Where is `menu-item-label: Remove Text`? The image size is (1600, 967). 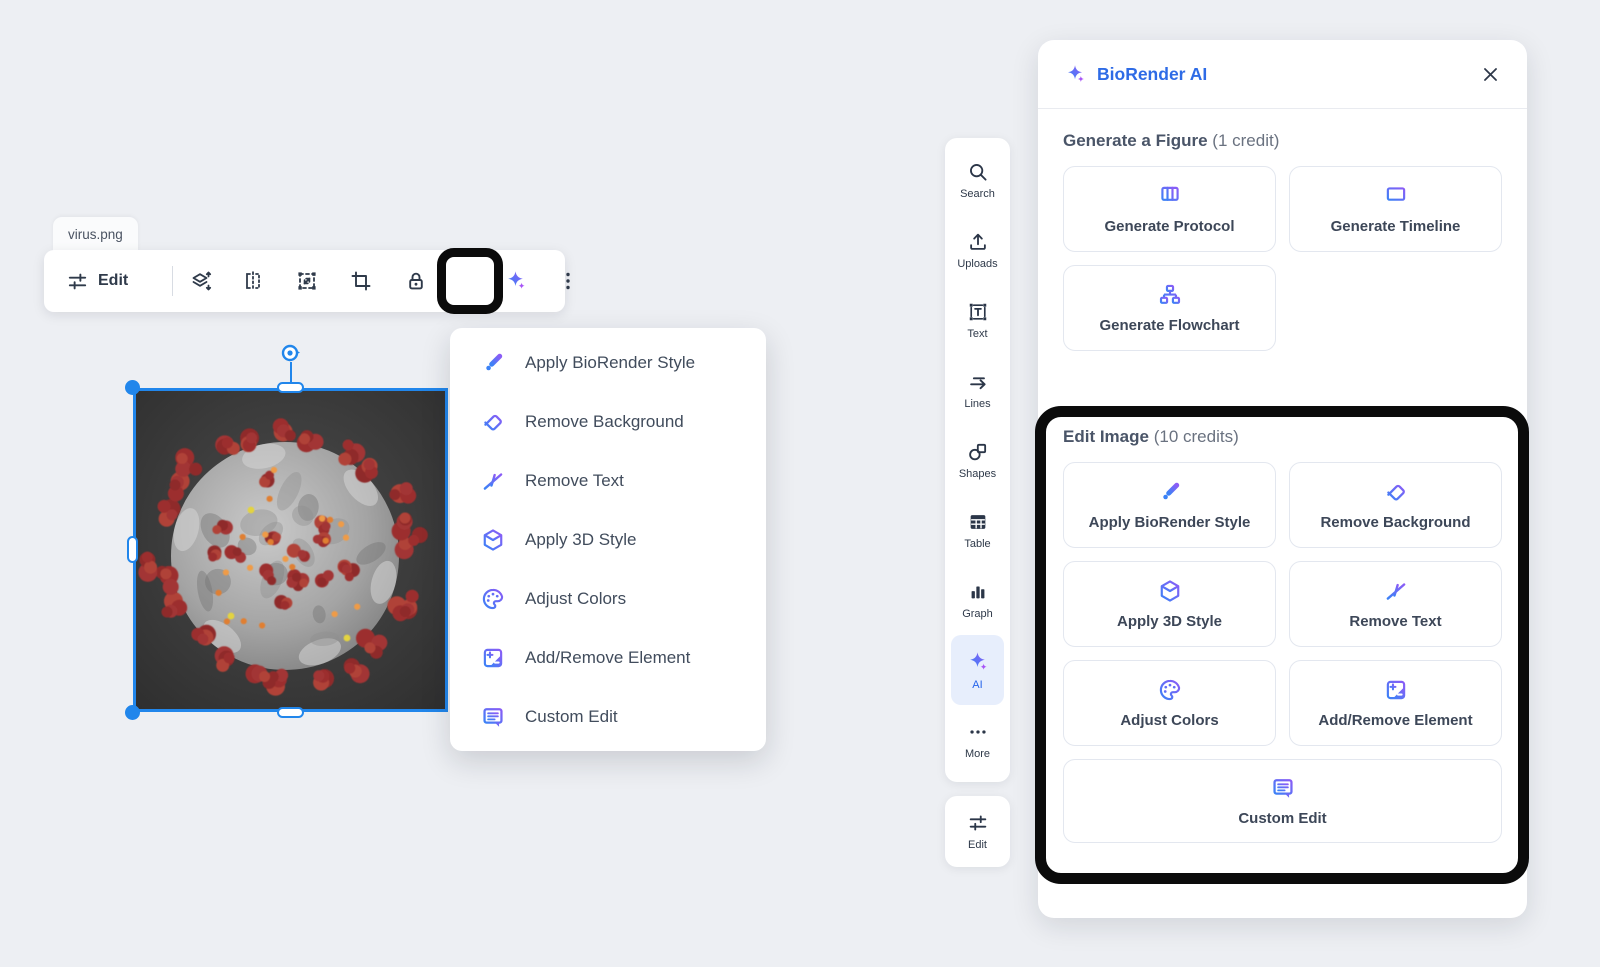
menu-item-label: Remove Text is located at coordinates (574, 480).